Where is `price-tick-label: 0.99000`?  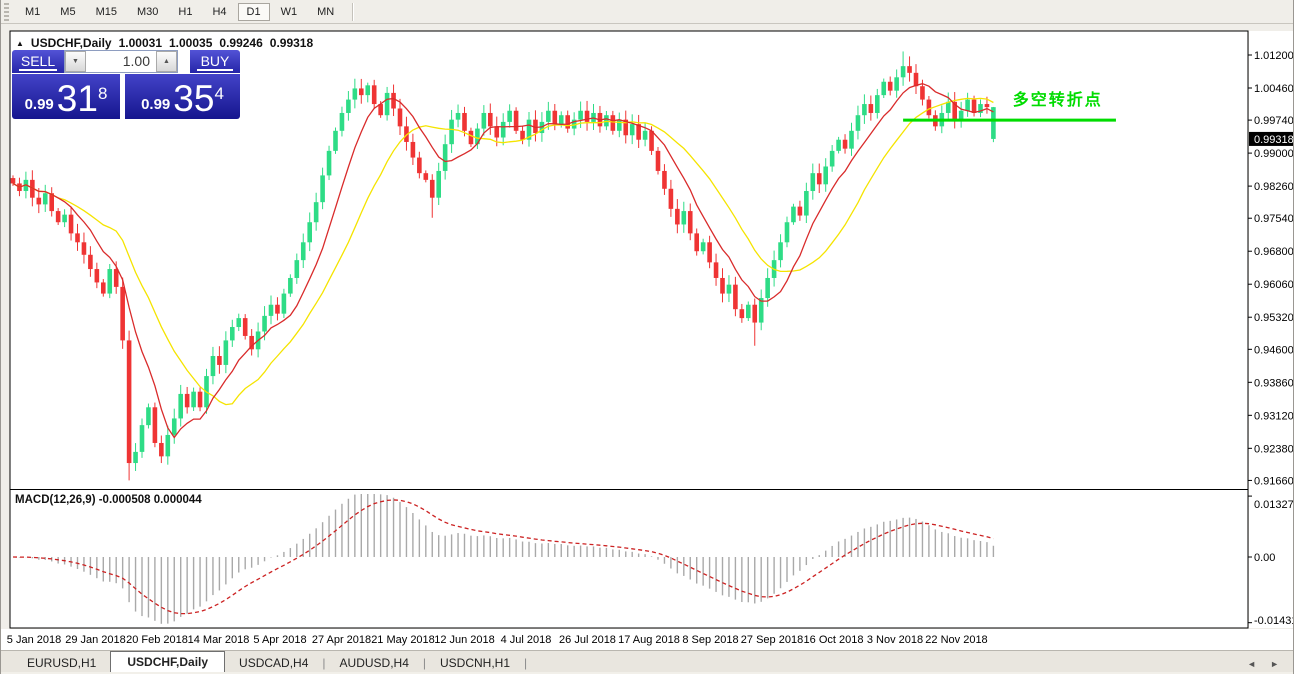
price-tick-label: 0.99000 is located at coordinates (1274, 154).